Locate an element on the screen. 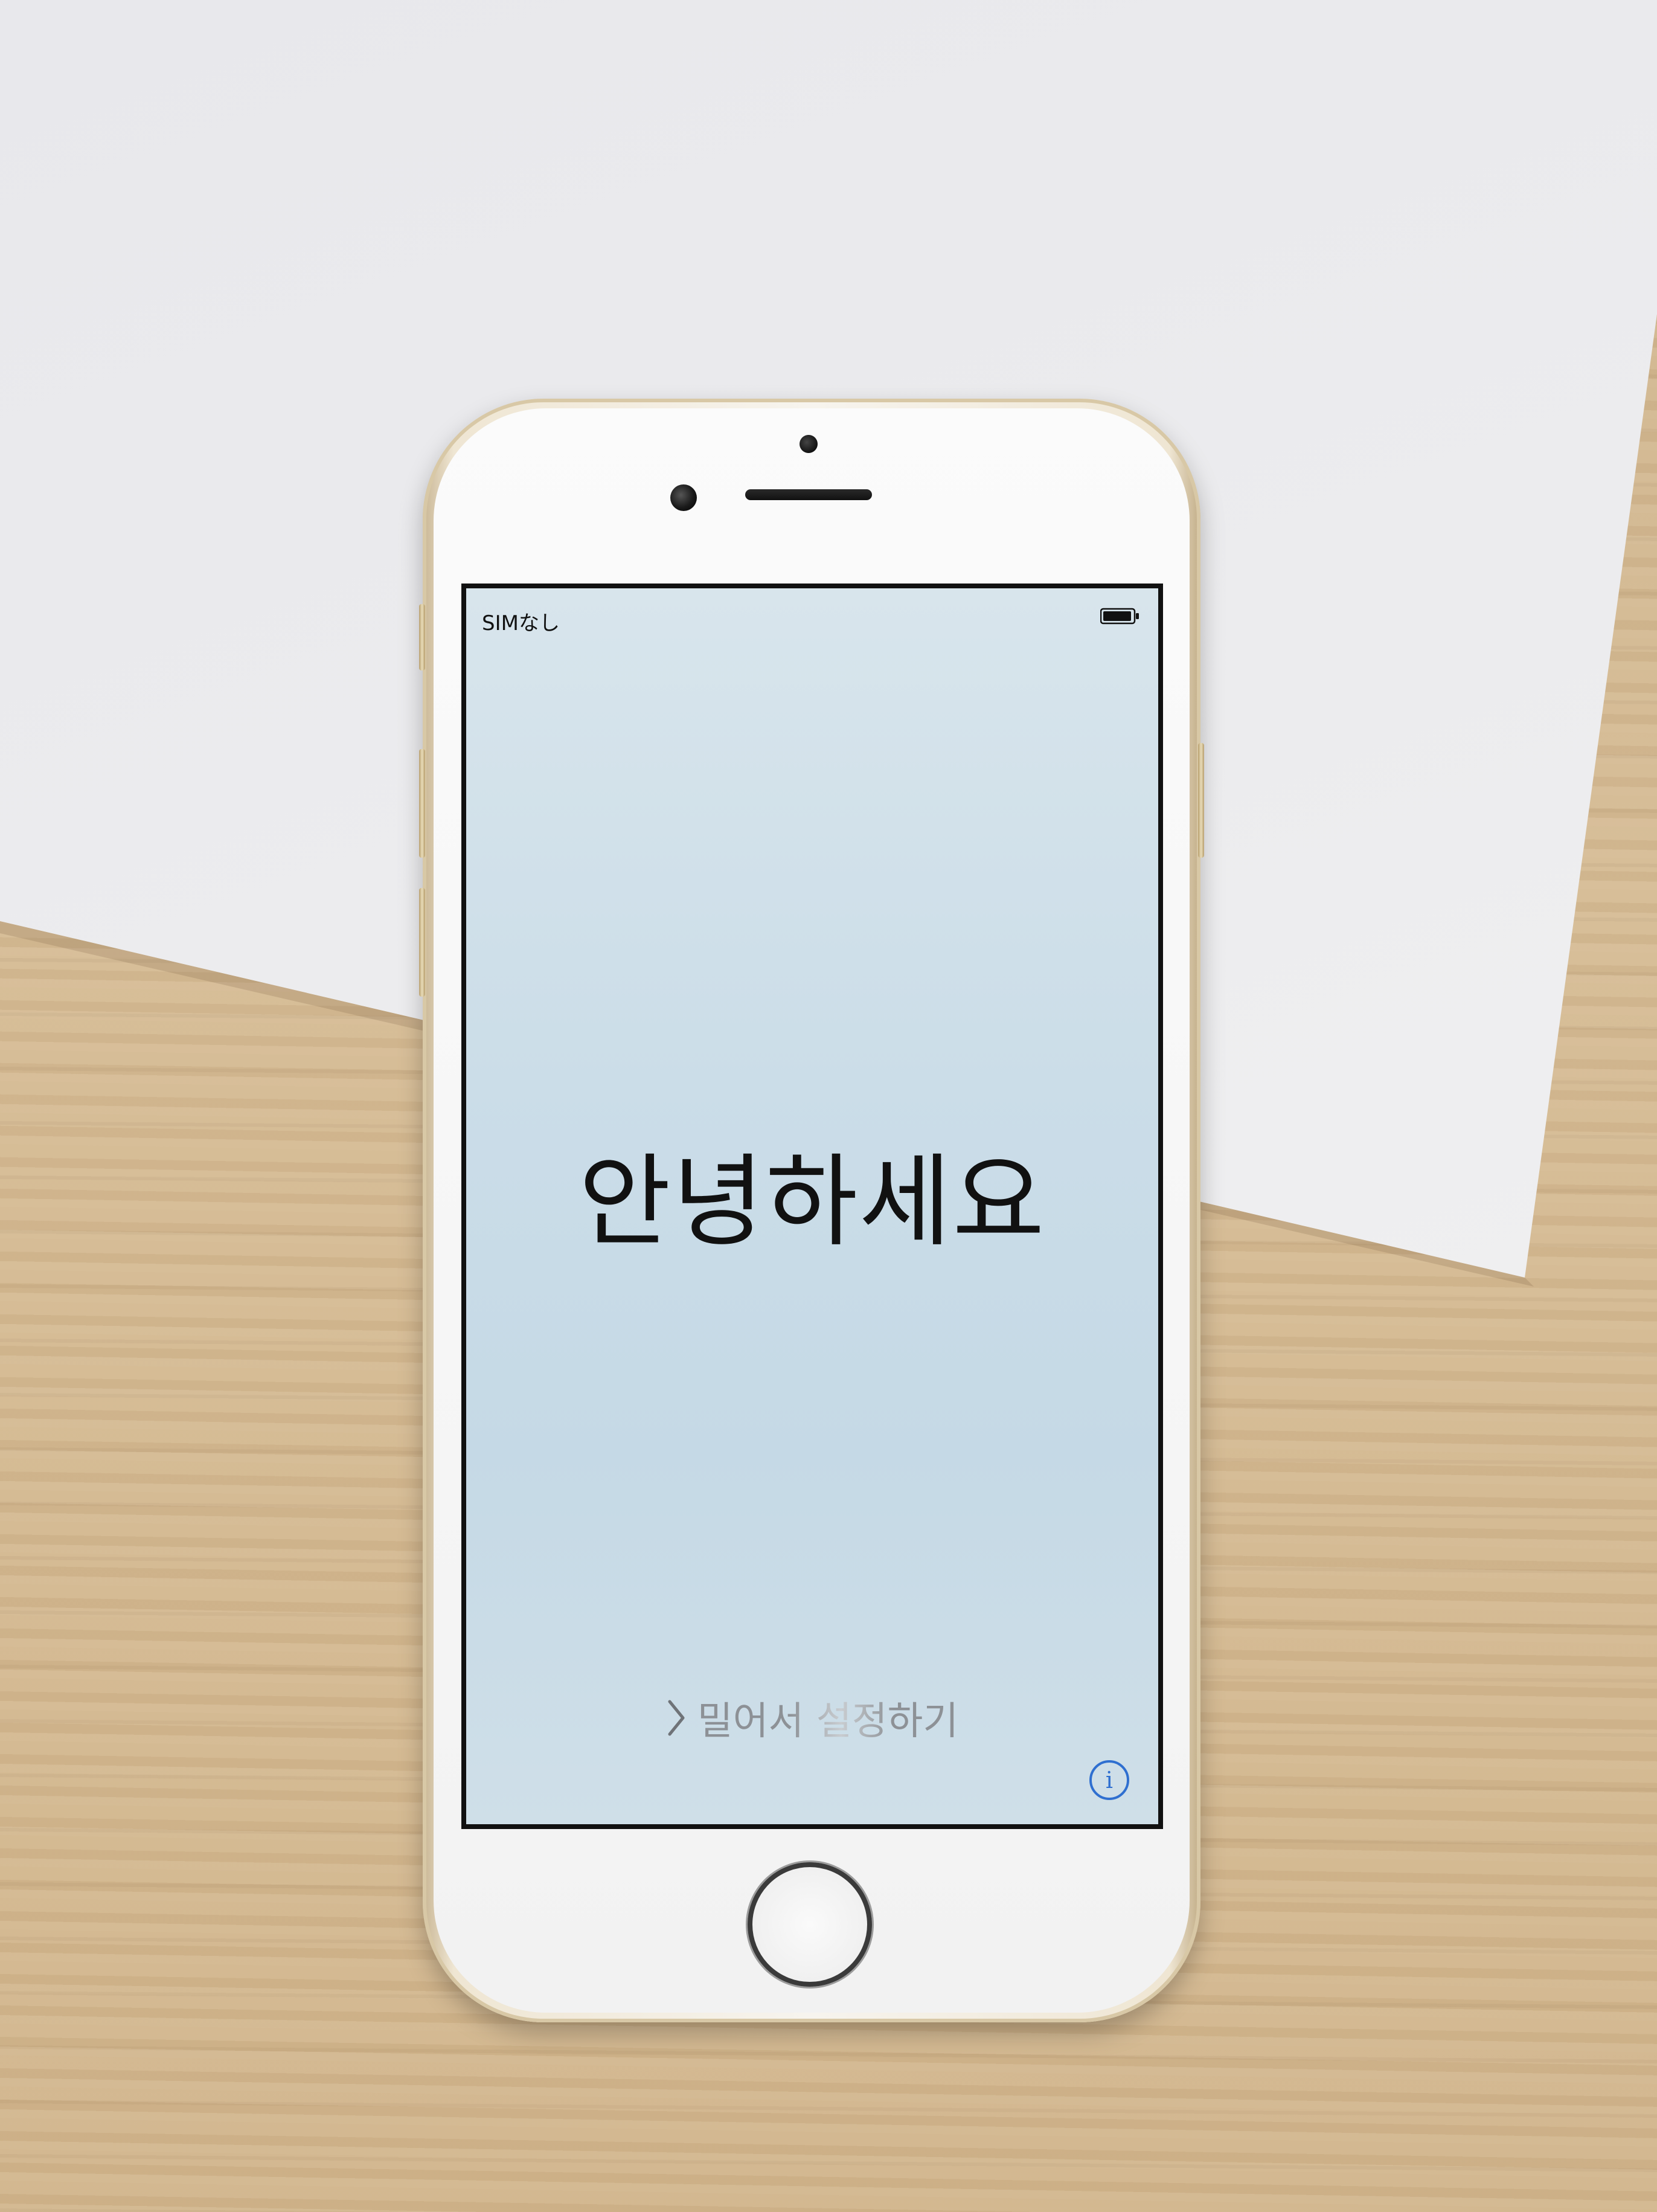  volume-down-button is located at coordinates (422, 942).